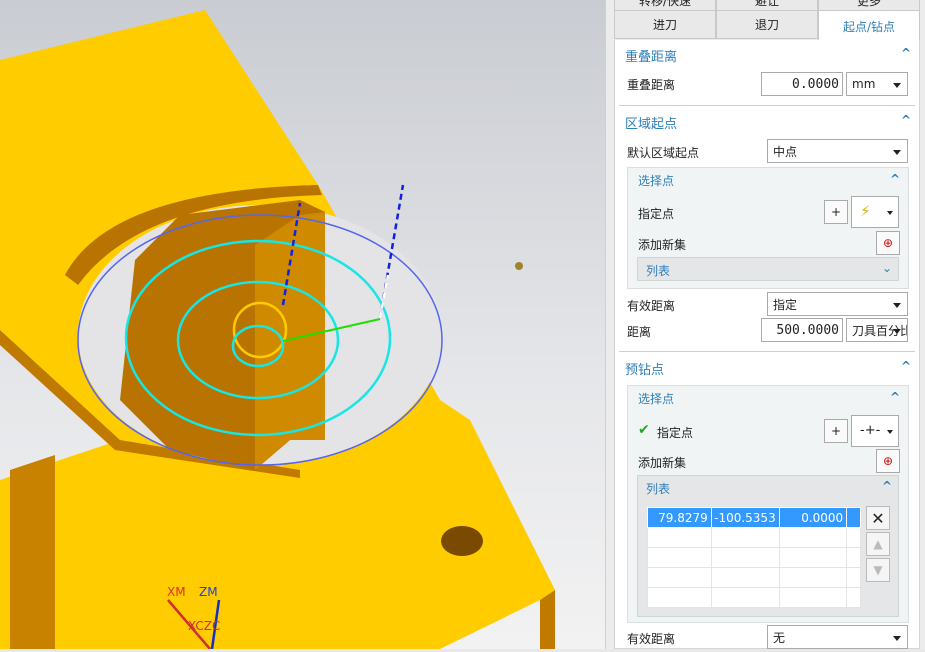 Image resolution: width=925 pixels, height=652 pixels. Describe the element at coordinates (875, 212) in the screenshot. I see `inferred-point-dropdown: ⚡` at that location.